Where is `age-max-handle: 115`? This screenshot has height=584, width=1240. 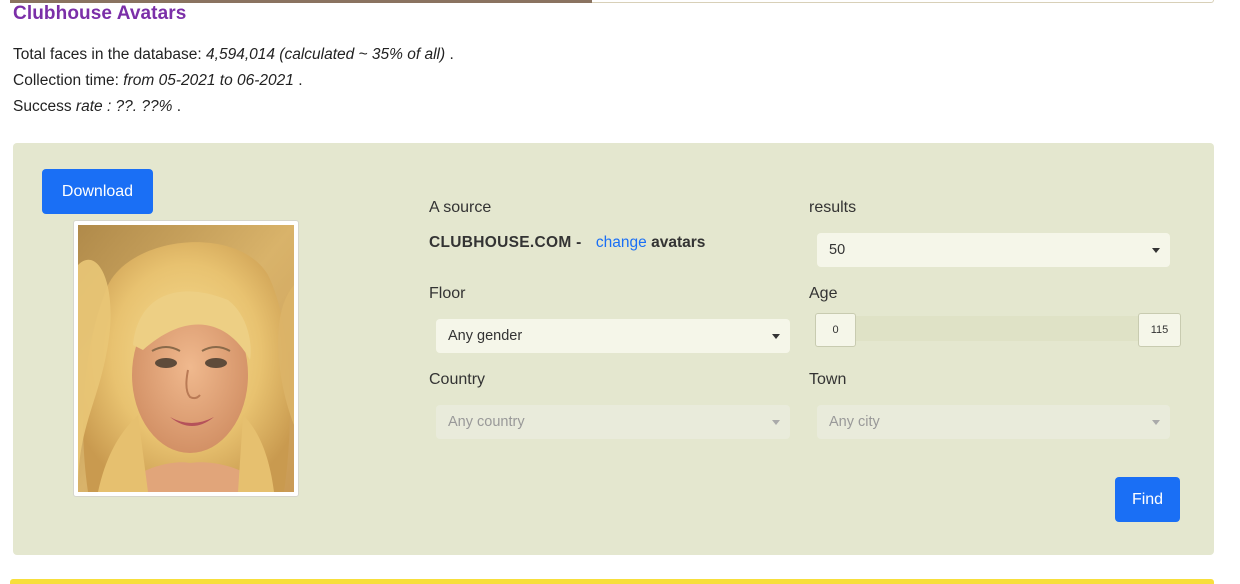 age-max-handle: 115 is located at coordinates (1159, 330).